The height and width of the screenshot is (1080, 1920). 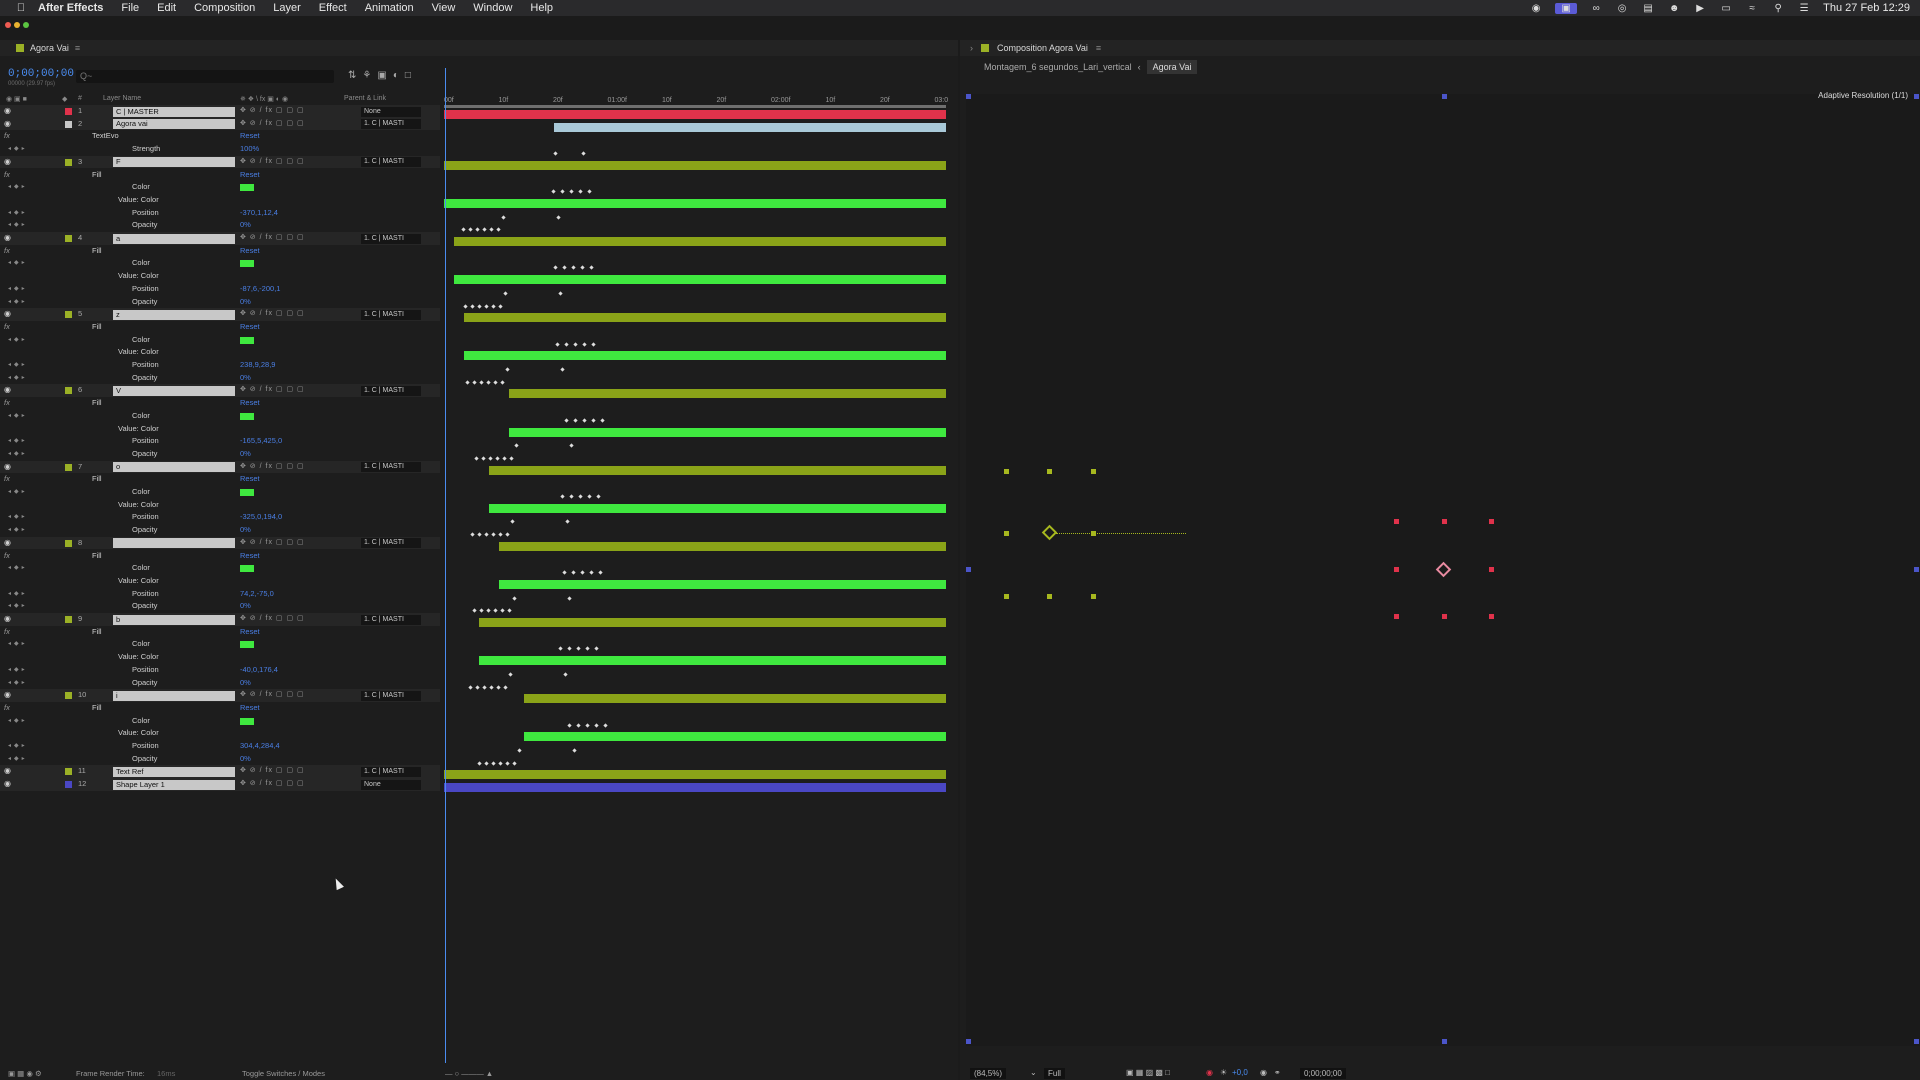 I want to click on menu-layer: Layer, so click(x=287, y=8).